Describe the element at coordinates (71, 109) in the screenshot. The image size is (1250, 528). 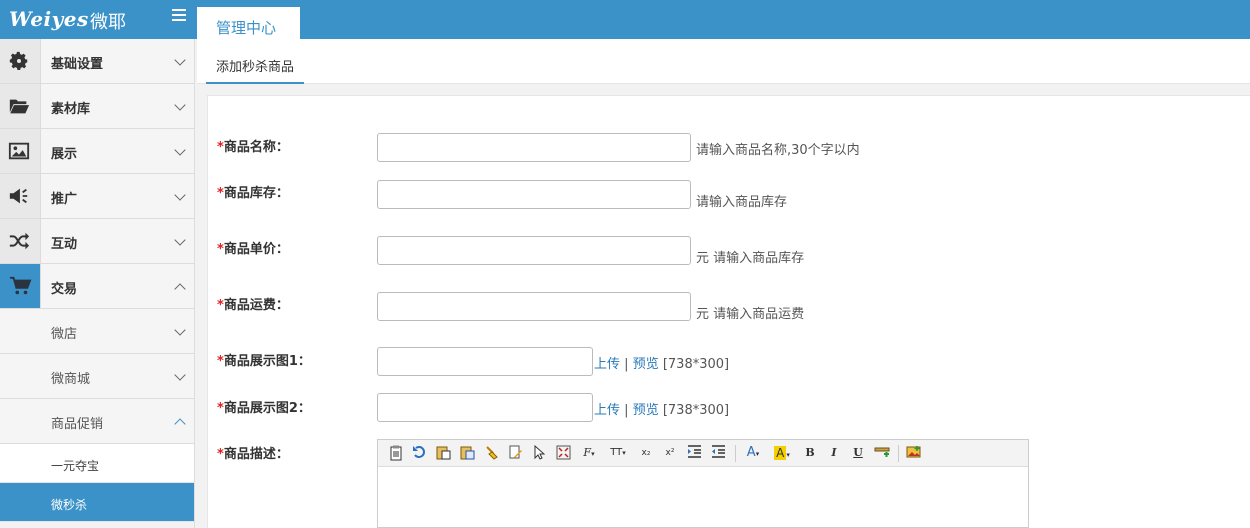
I see `sidebar-item-label: 素材库` at that location.